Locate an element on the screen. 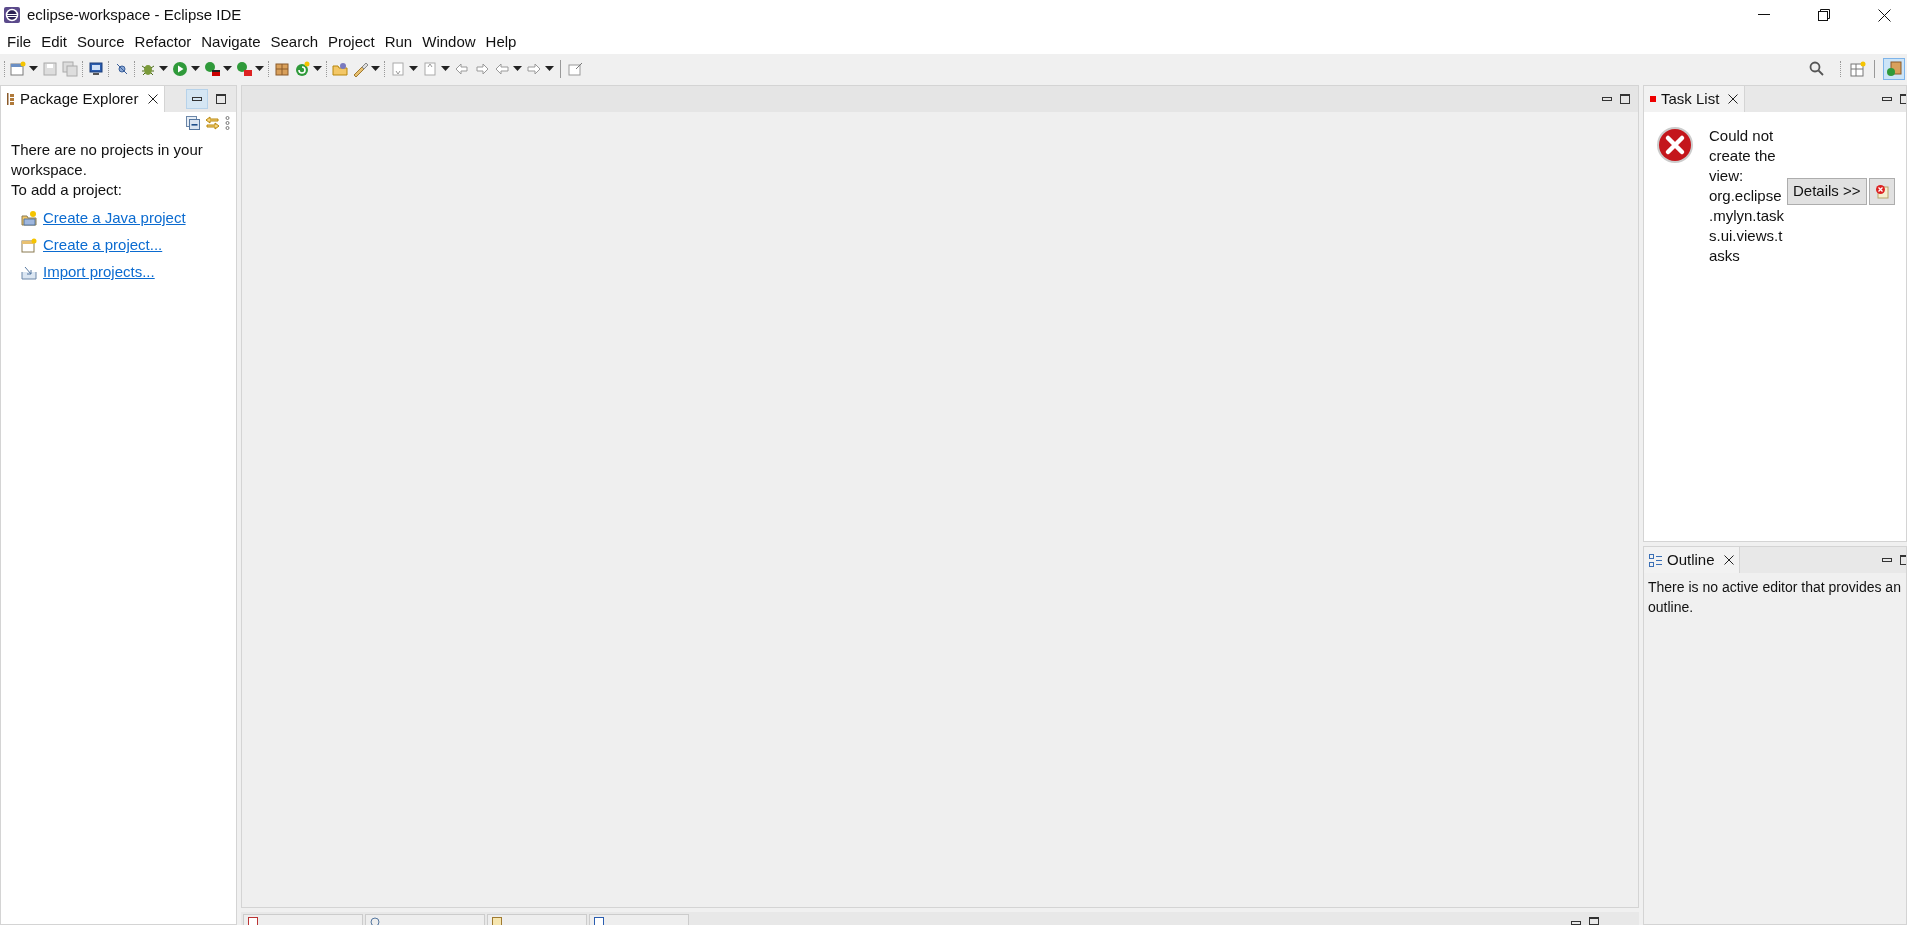 The image size is (1907, 925). declaration-icon is located at coordinates (497, 921).